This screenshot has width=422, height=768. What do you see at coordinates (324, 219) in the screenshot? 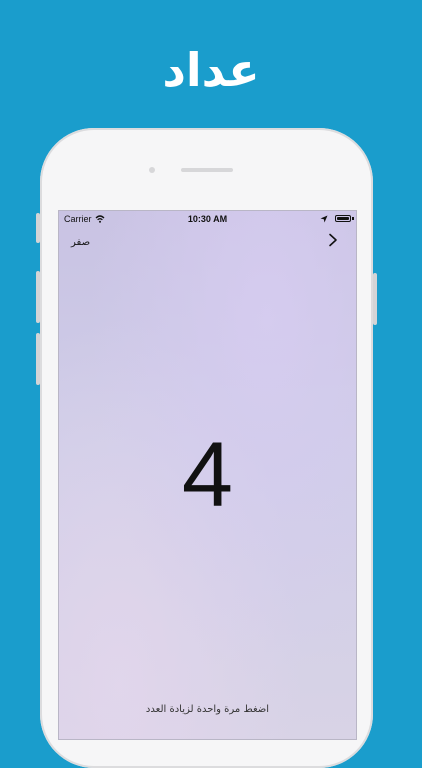
I see `location-arrow-icon` at bounding box center [324, 219].